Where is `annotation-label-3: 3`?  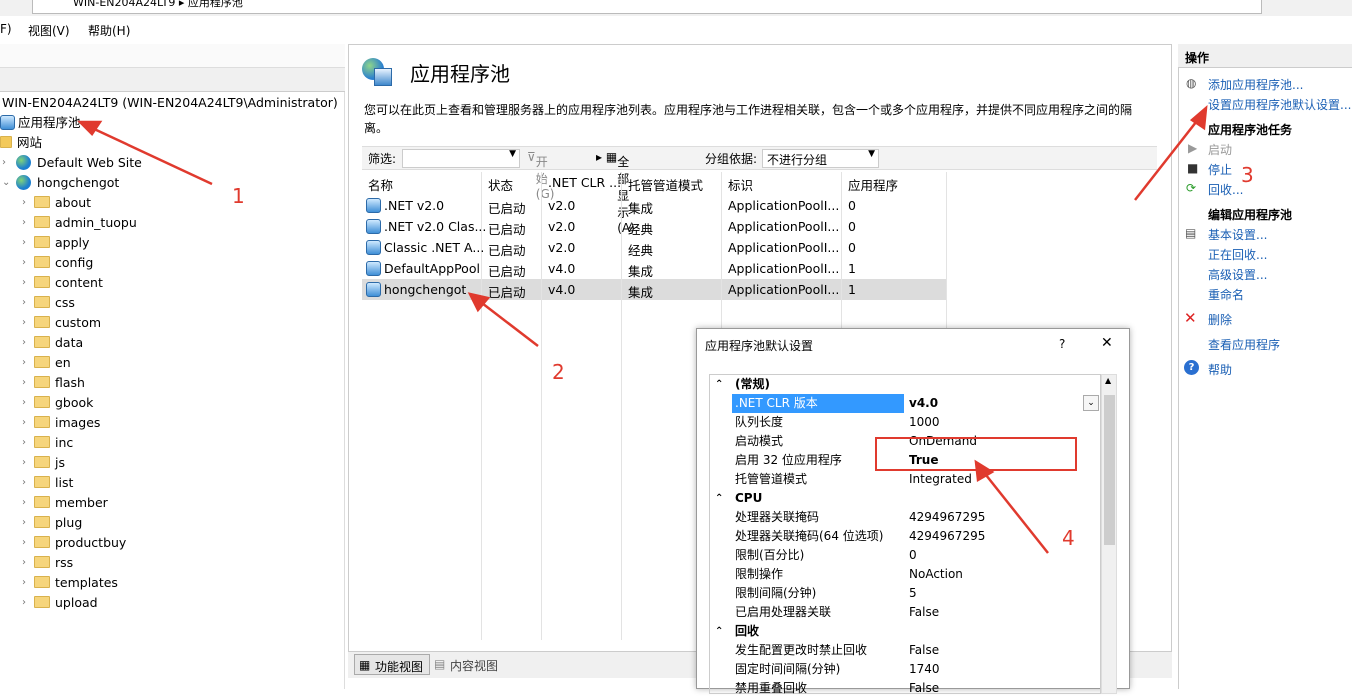 annotation-label-3: 3 is located at coordinates (1247, 175).